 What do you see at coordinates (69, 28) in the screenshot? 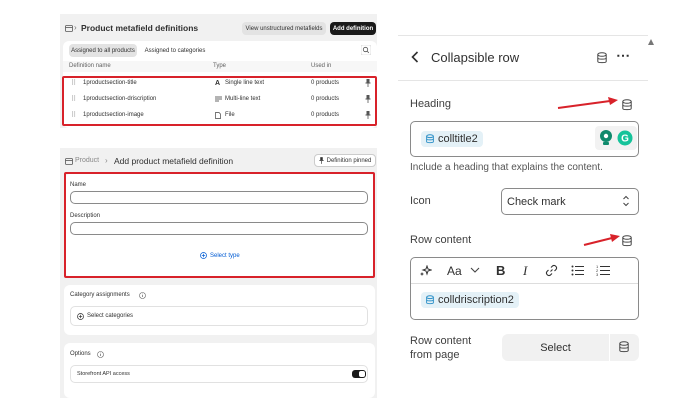
I see `metafields-folder-icon` at bounding box center [69, 28].